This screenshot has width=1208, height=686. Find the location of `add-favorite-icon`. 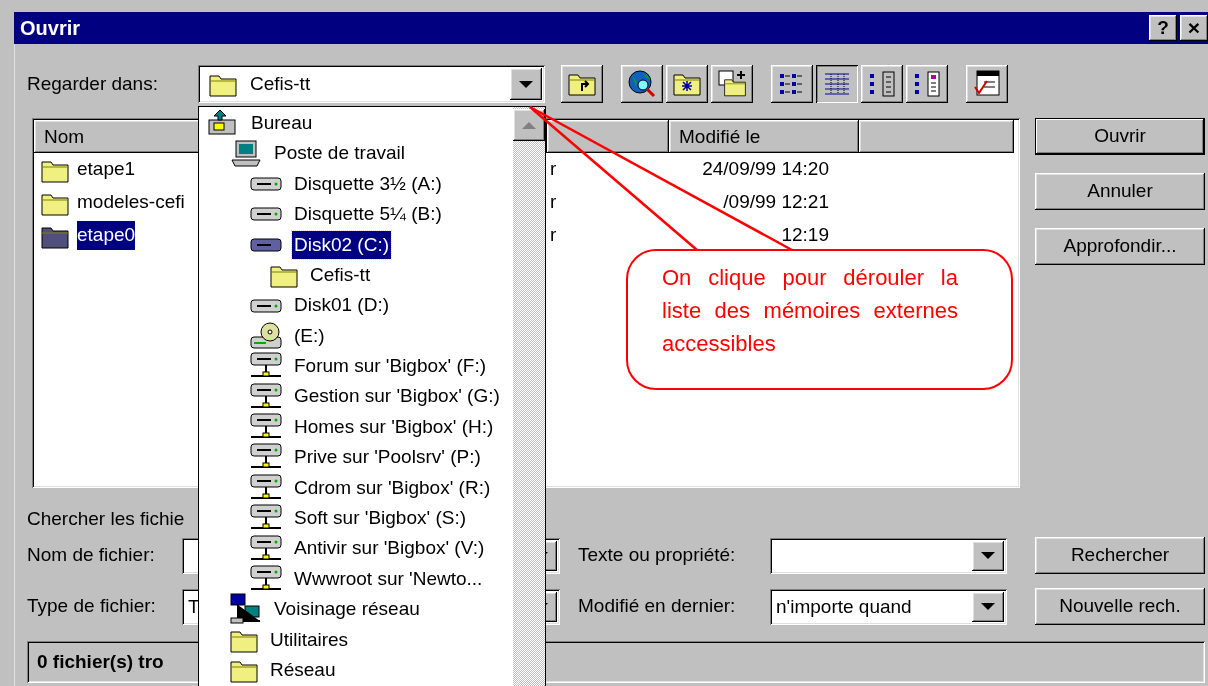

add-favorite-icon is located at coordinates (732, 84).